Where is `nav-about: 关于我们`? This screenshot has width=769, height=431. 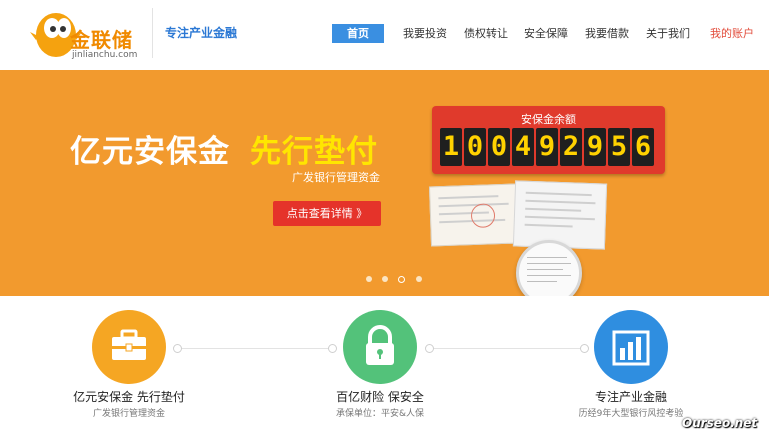 nav-about: 关于我们 is located at coordinates (668, 33).